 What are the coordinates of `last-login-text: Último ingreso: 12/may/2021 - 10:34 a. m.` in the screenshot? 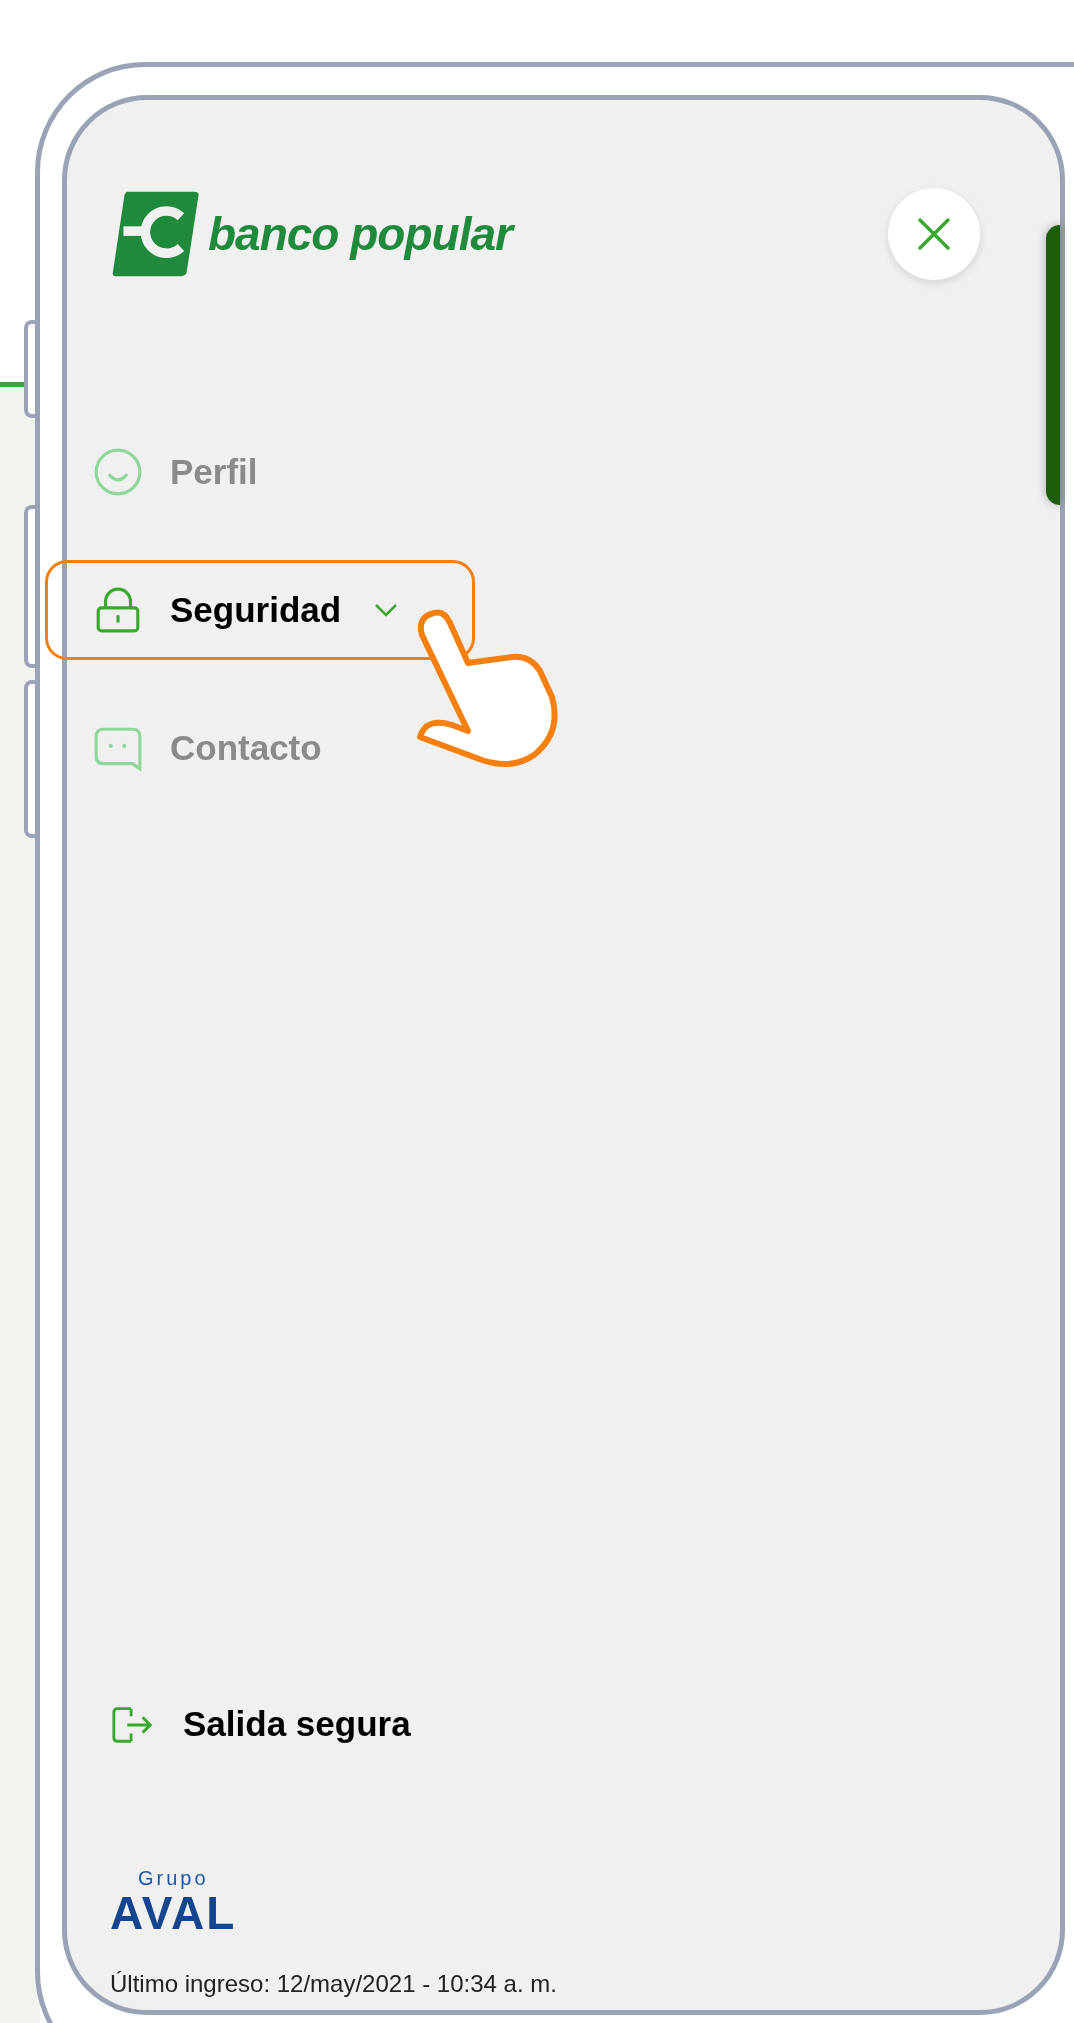 It's located at (334, 1984).